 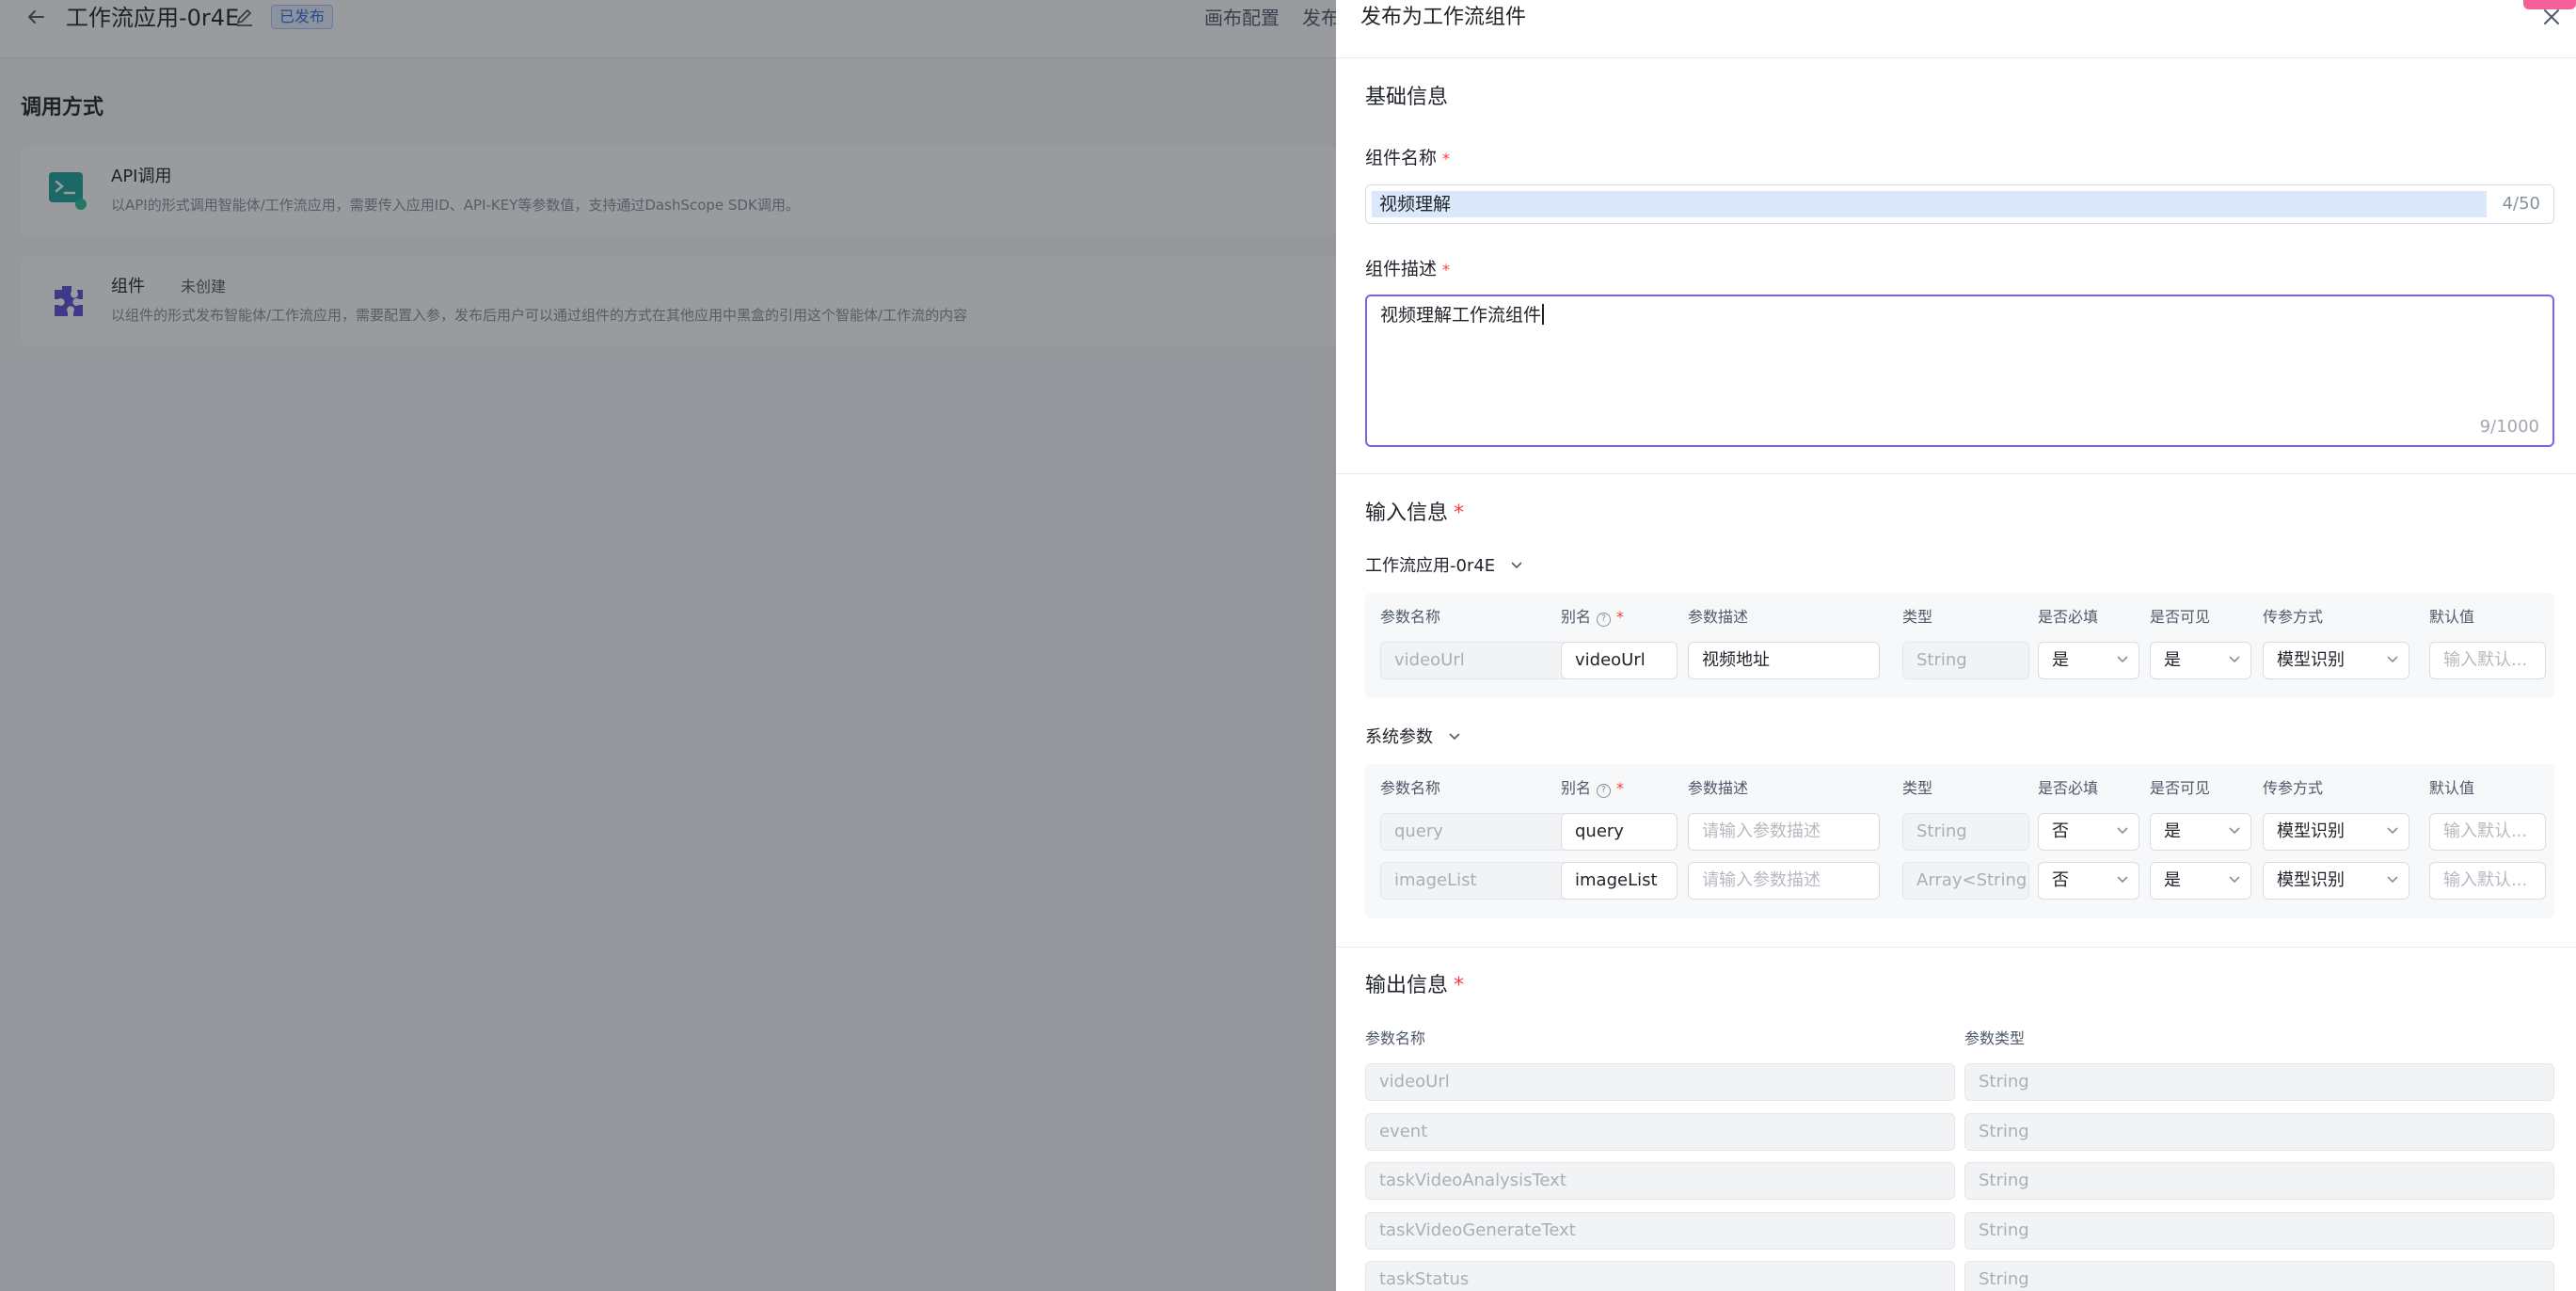 I want to click on type-value: Array<String>, so click(x=1972, y=880).